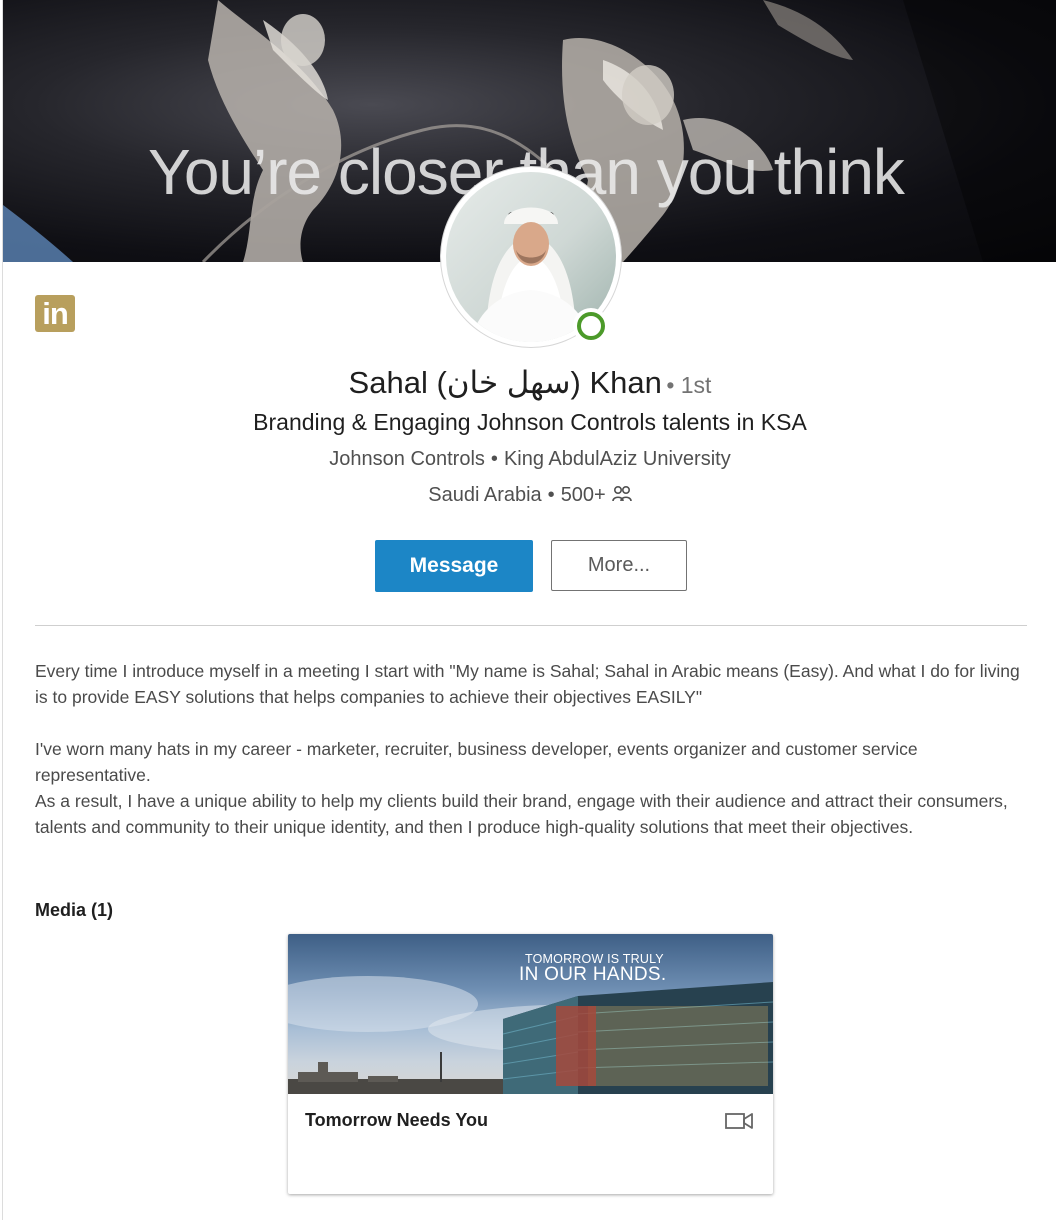 This screenshot has width=1056, height=1220. I want to click on media-section-title: Media (1), so click(74, 910).